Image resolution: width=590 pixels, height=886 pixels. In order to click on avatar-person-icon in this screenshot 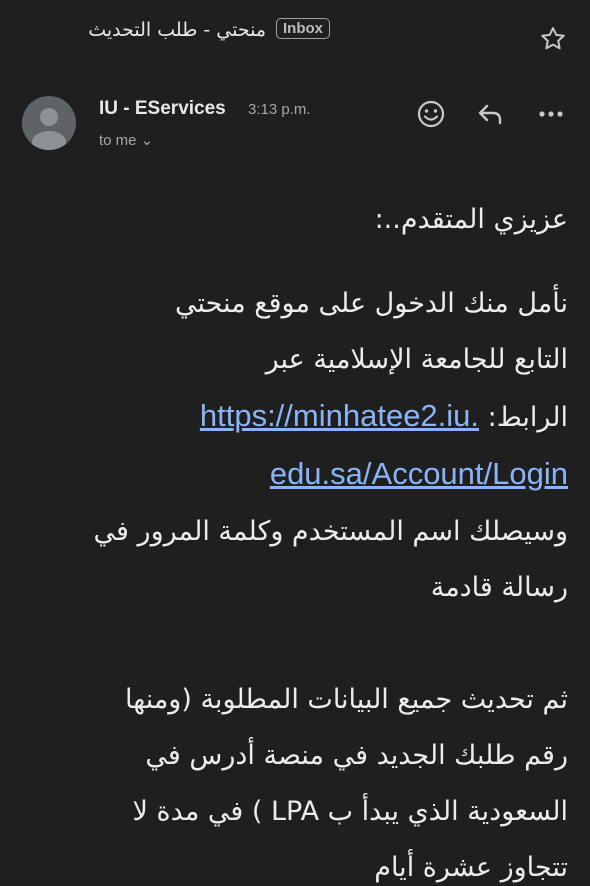, I will do `click(49, 129)`.